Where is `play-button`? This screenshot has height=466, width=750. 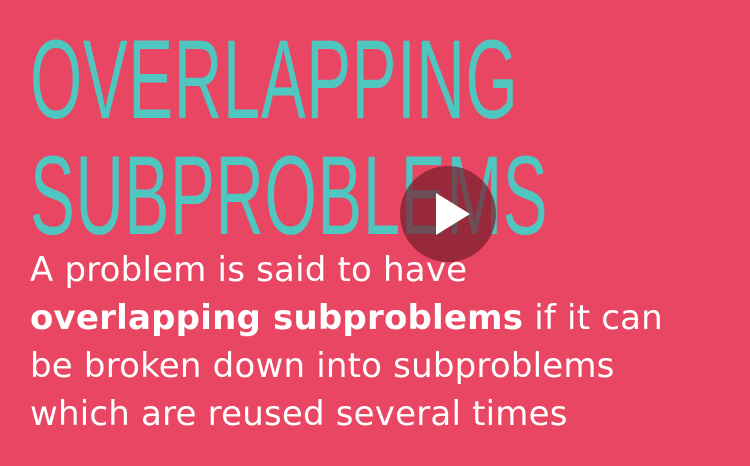
play-button is located at coordinates (448, 214).